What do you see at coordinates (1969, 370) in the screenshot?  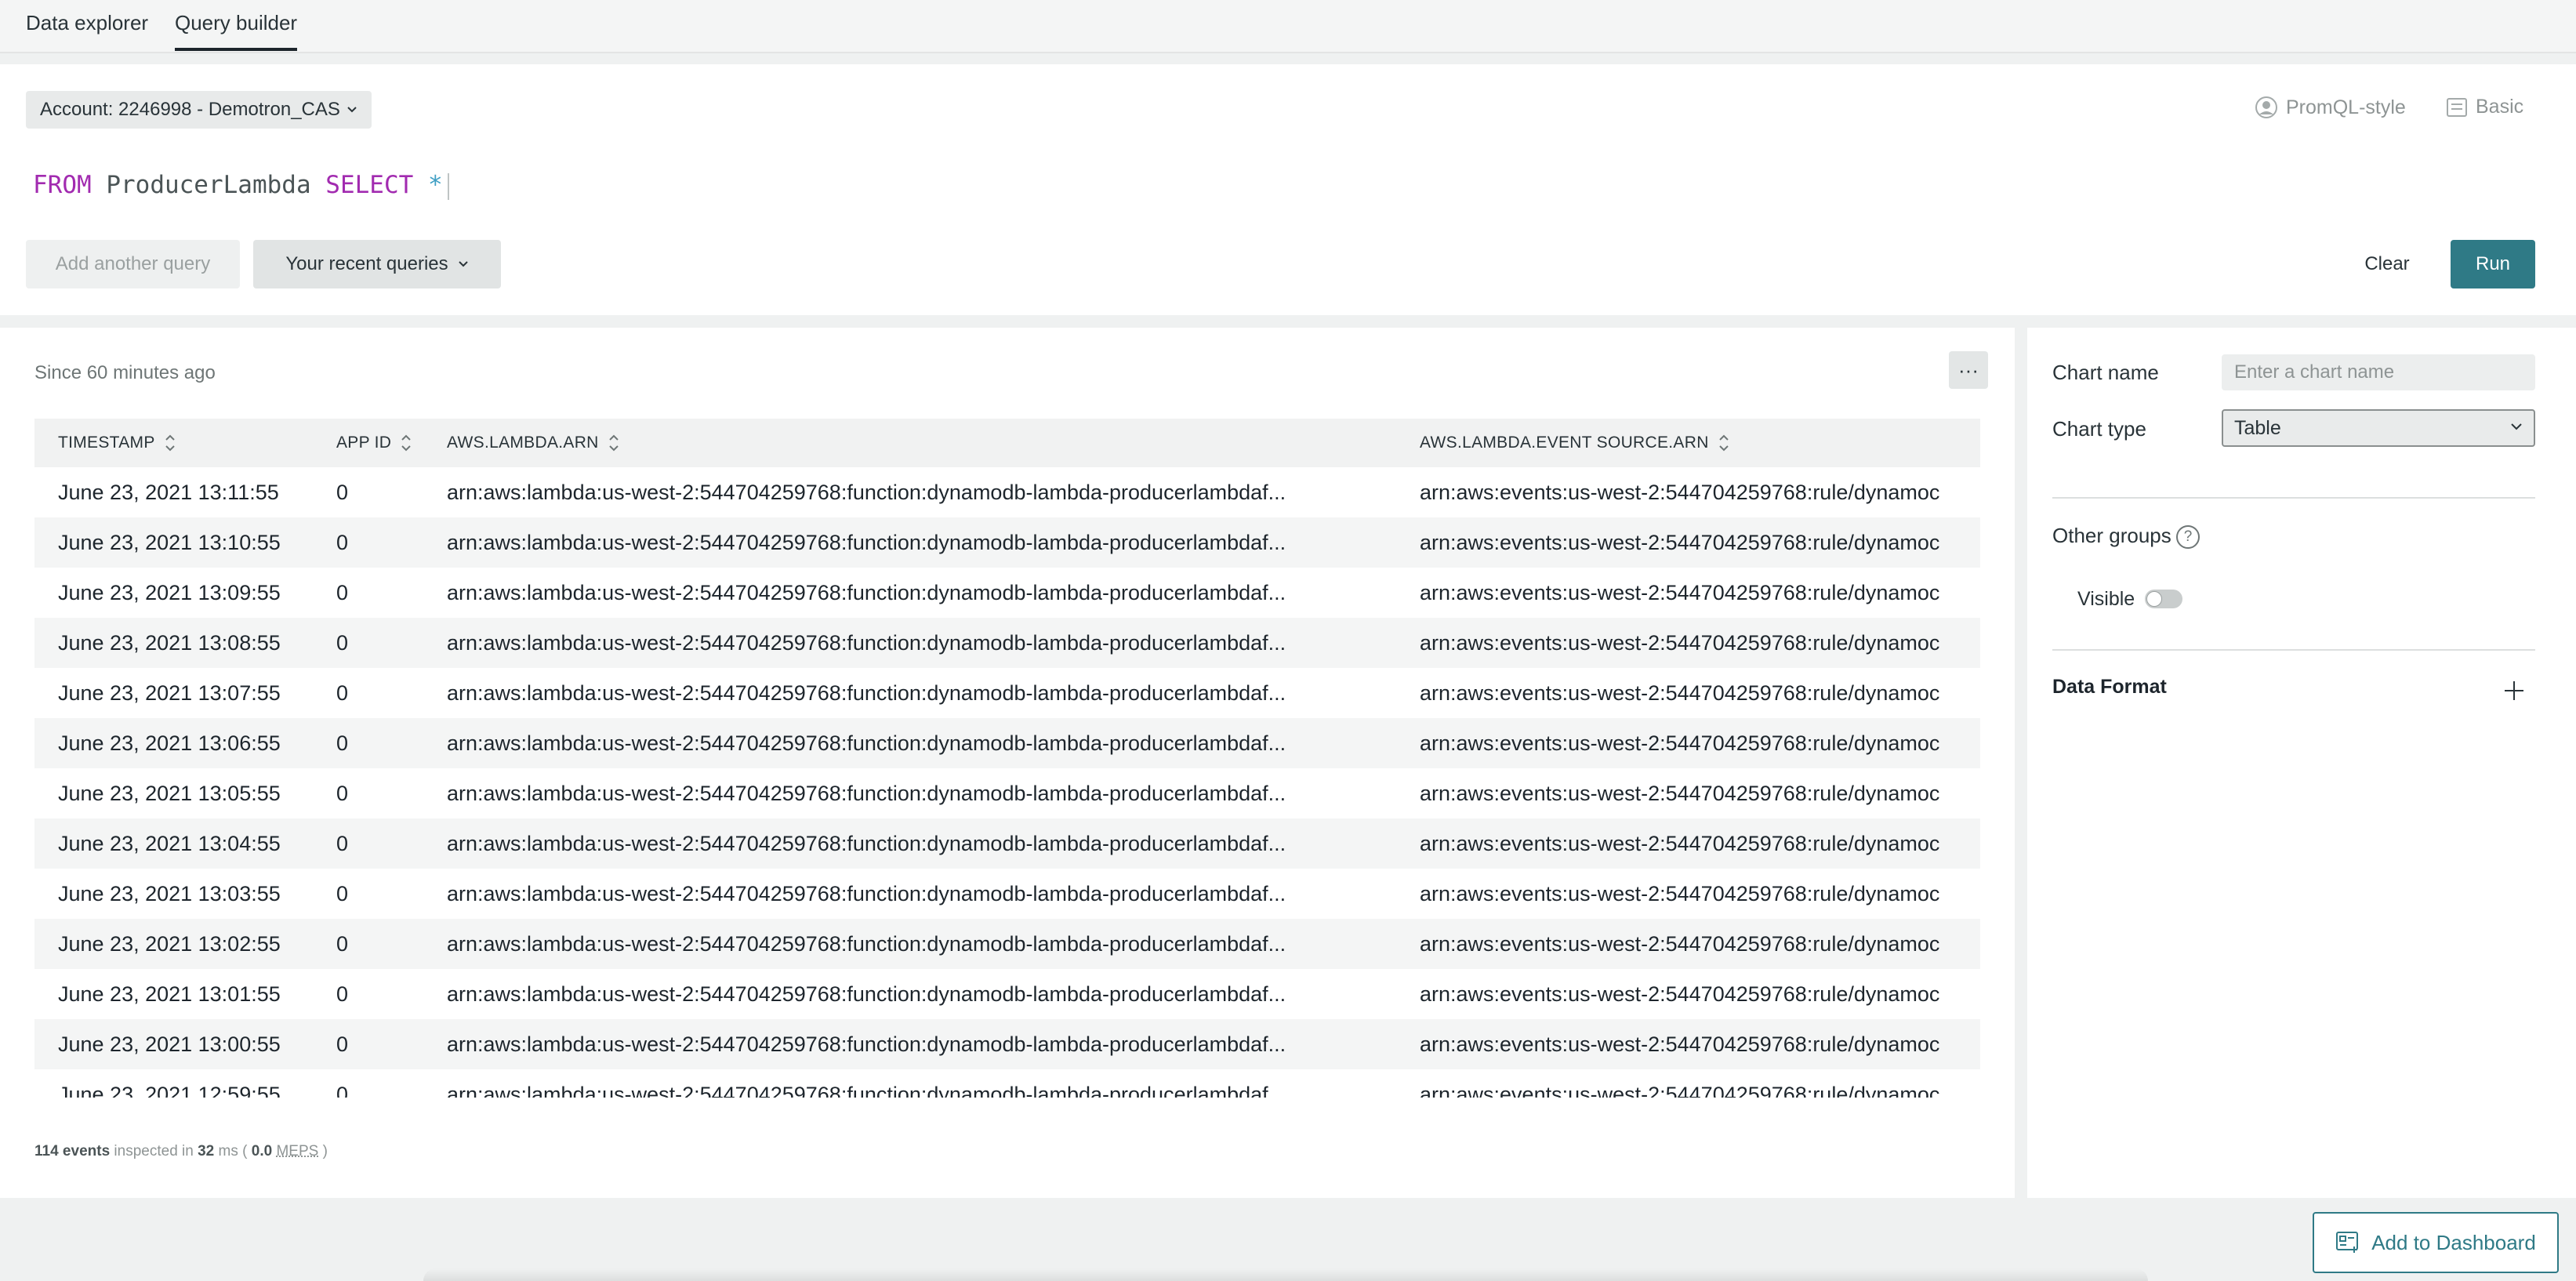 I see `more-options-button: ···` at bounding box center [1969, 370].